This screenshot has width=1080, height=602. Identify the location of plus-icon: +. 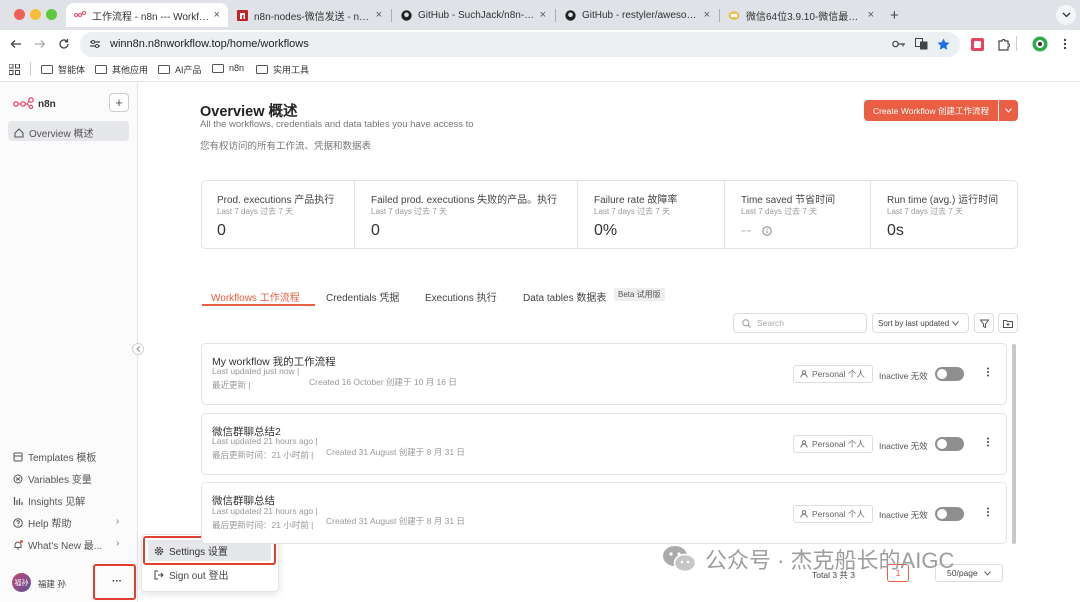
(119, 102).